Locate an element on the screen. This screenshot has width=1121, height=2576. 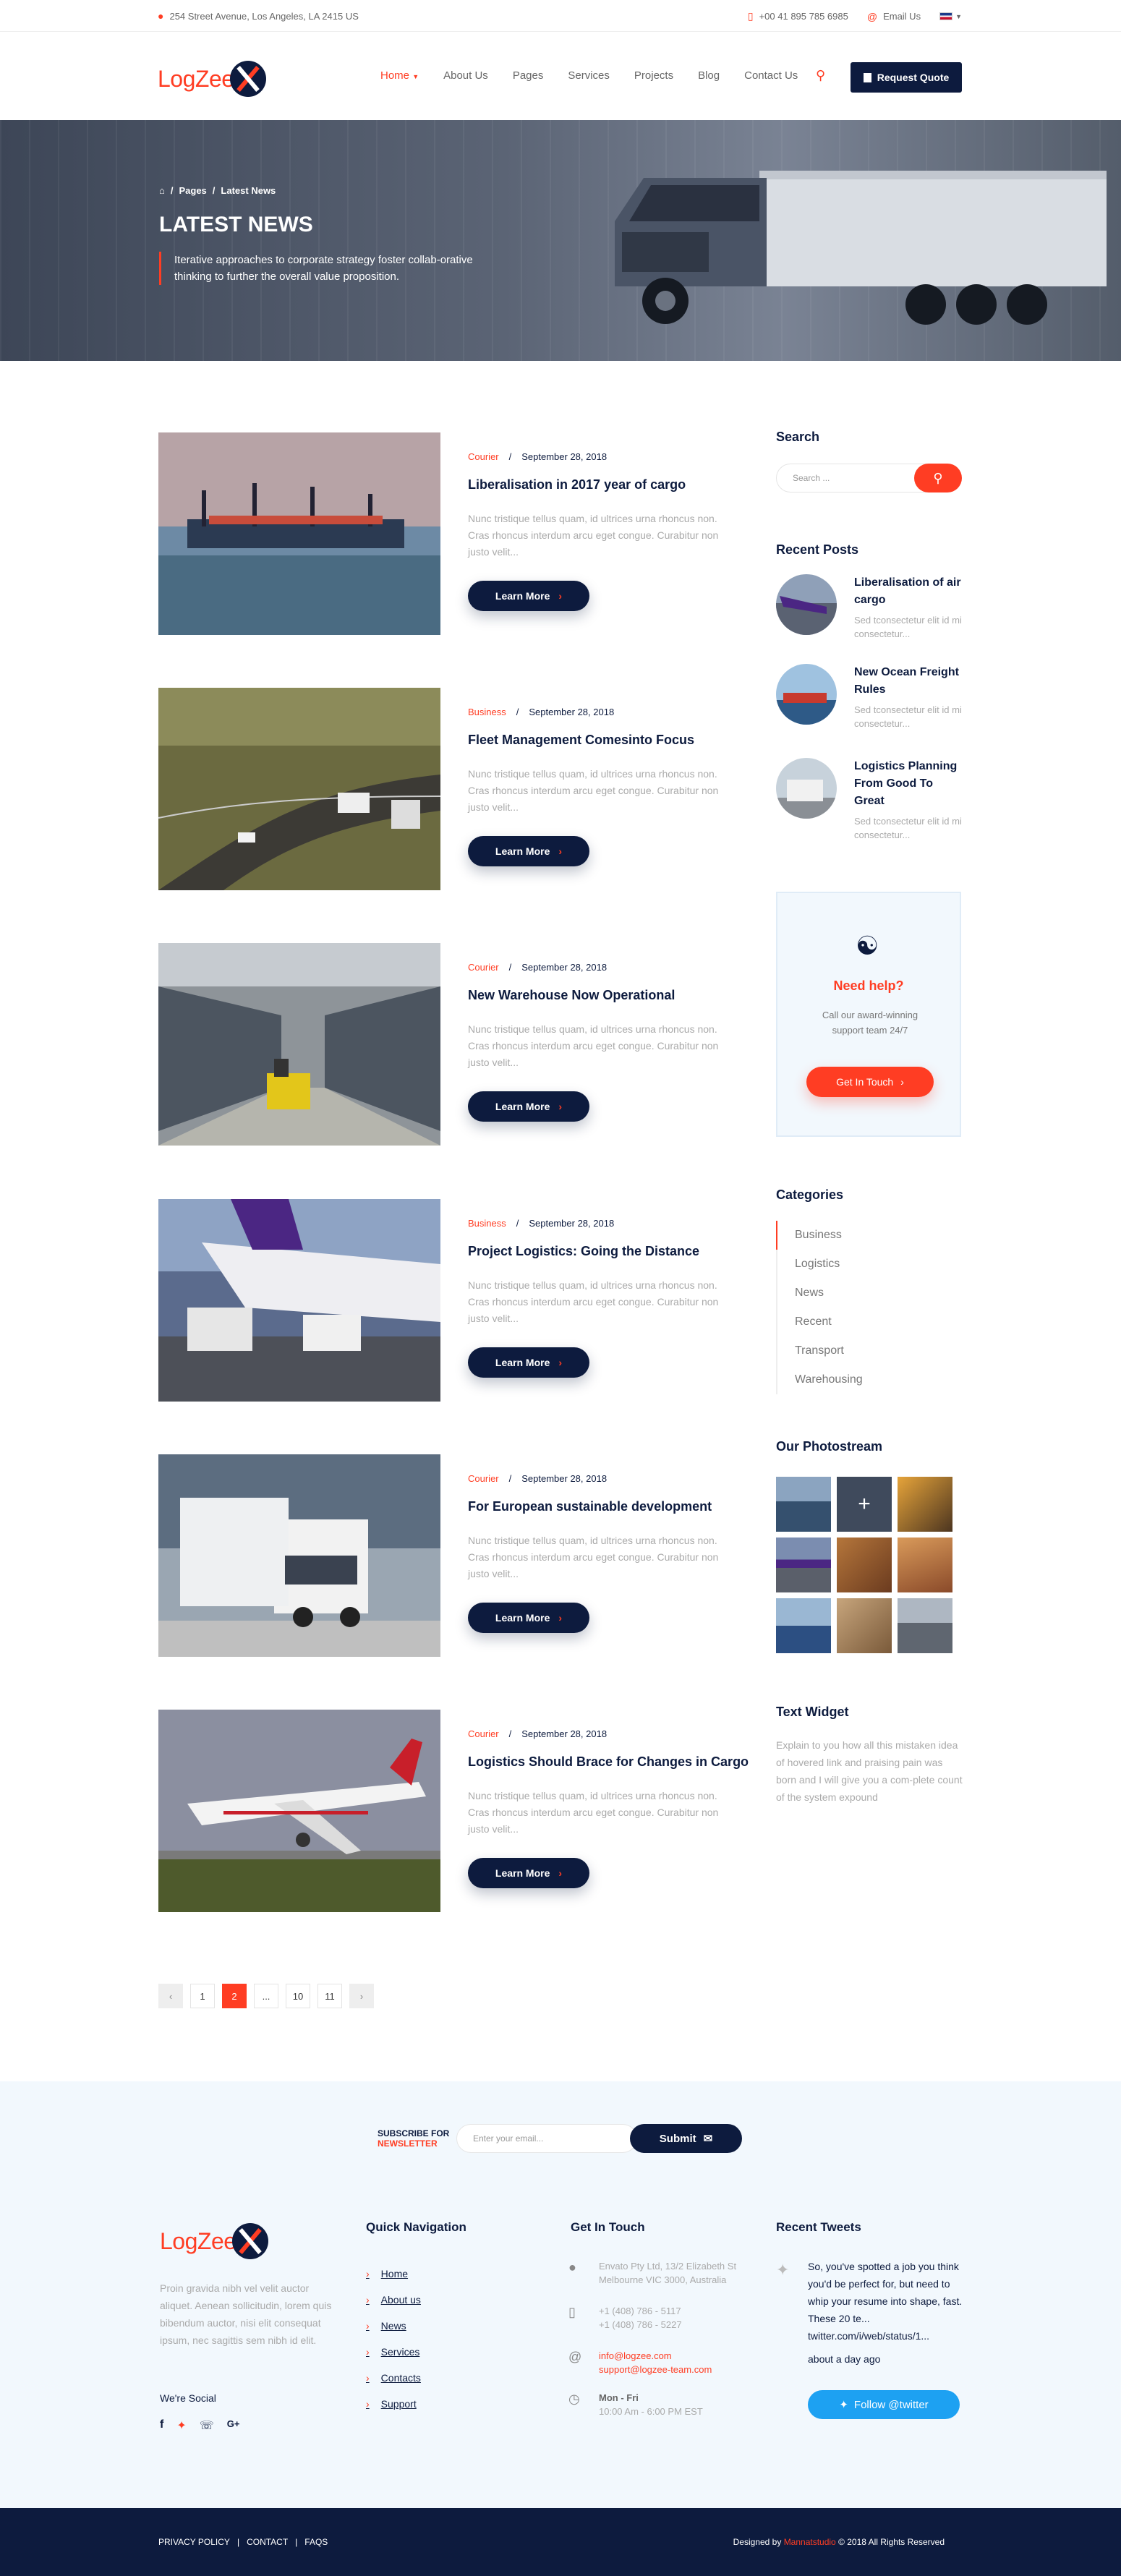
quick-nav-item: › News is located at coordinates (393, 2326).